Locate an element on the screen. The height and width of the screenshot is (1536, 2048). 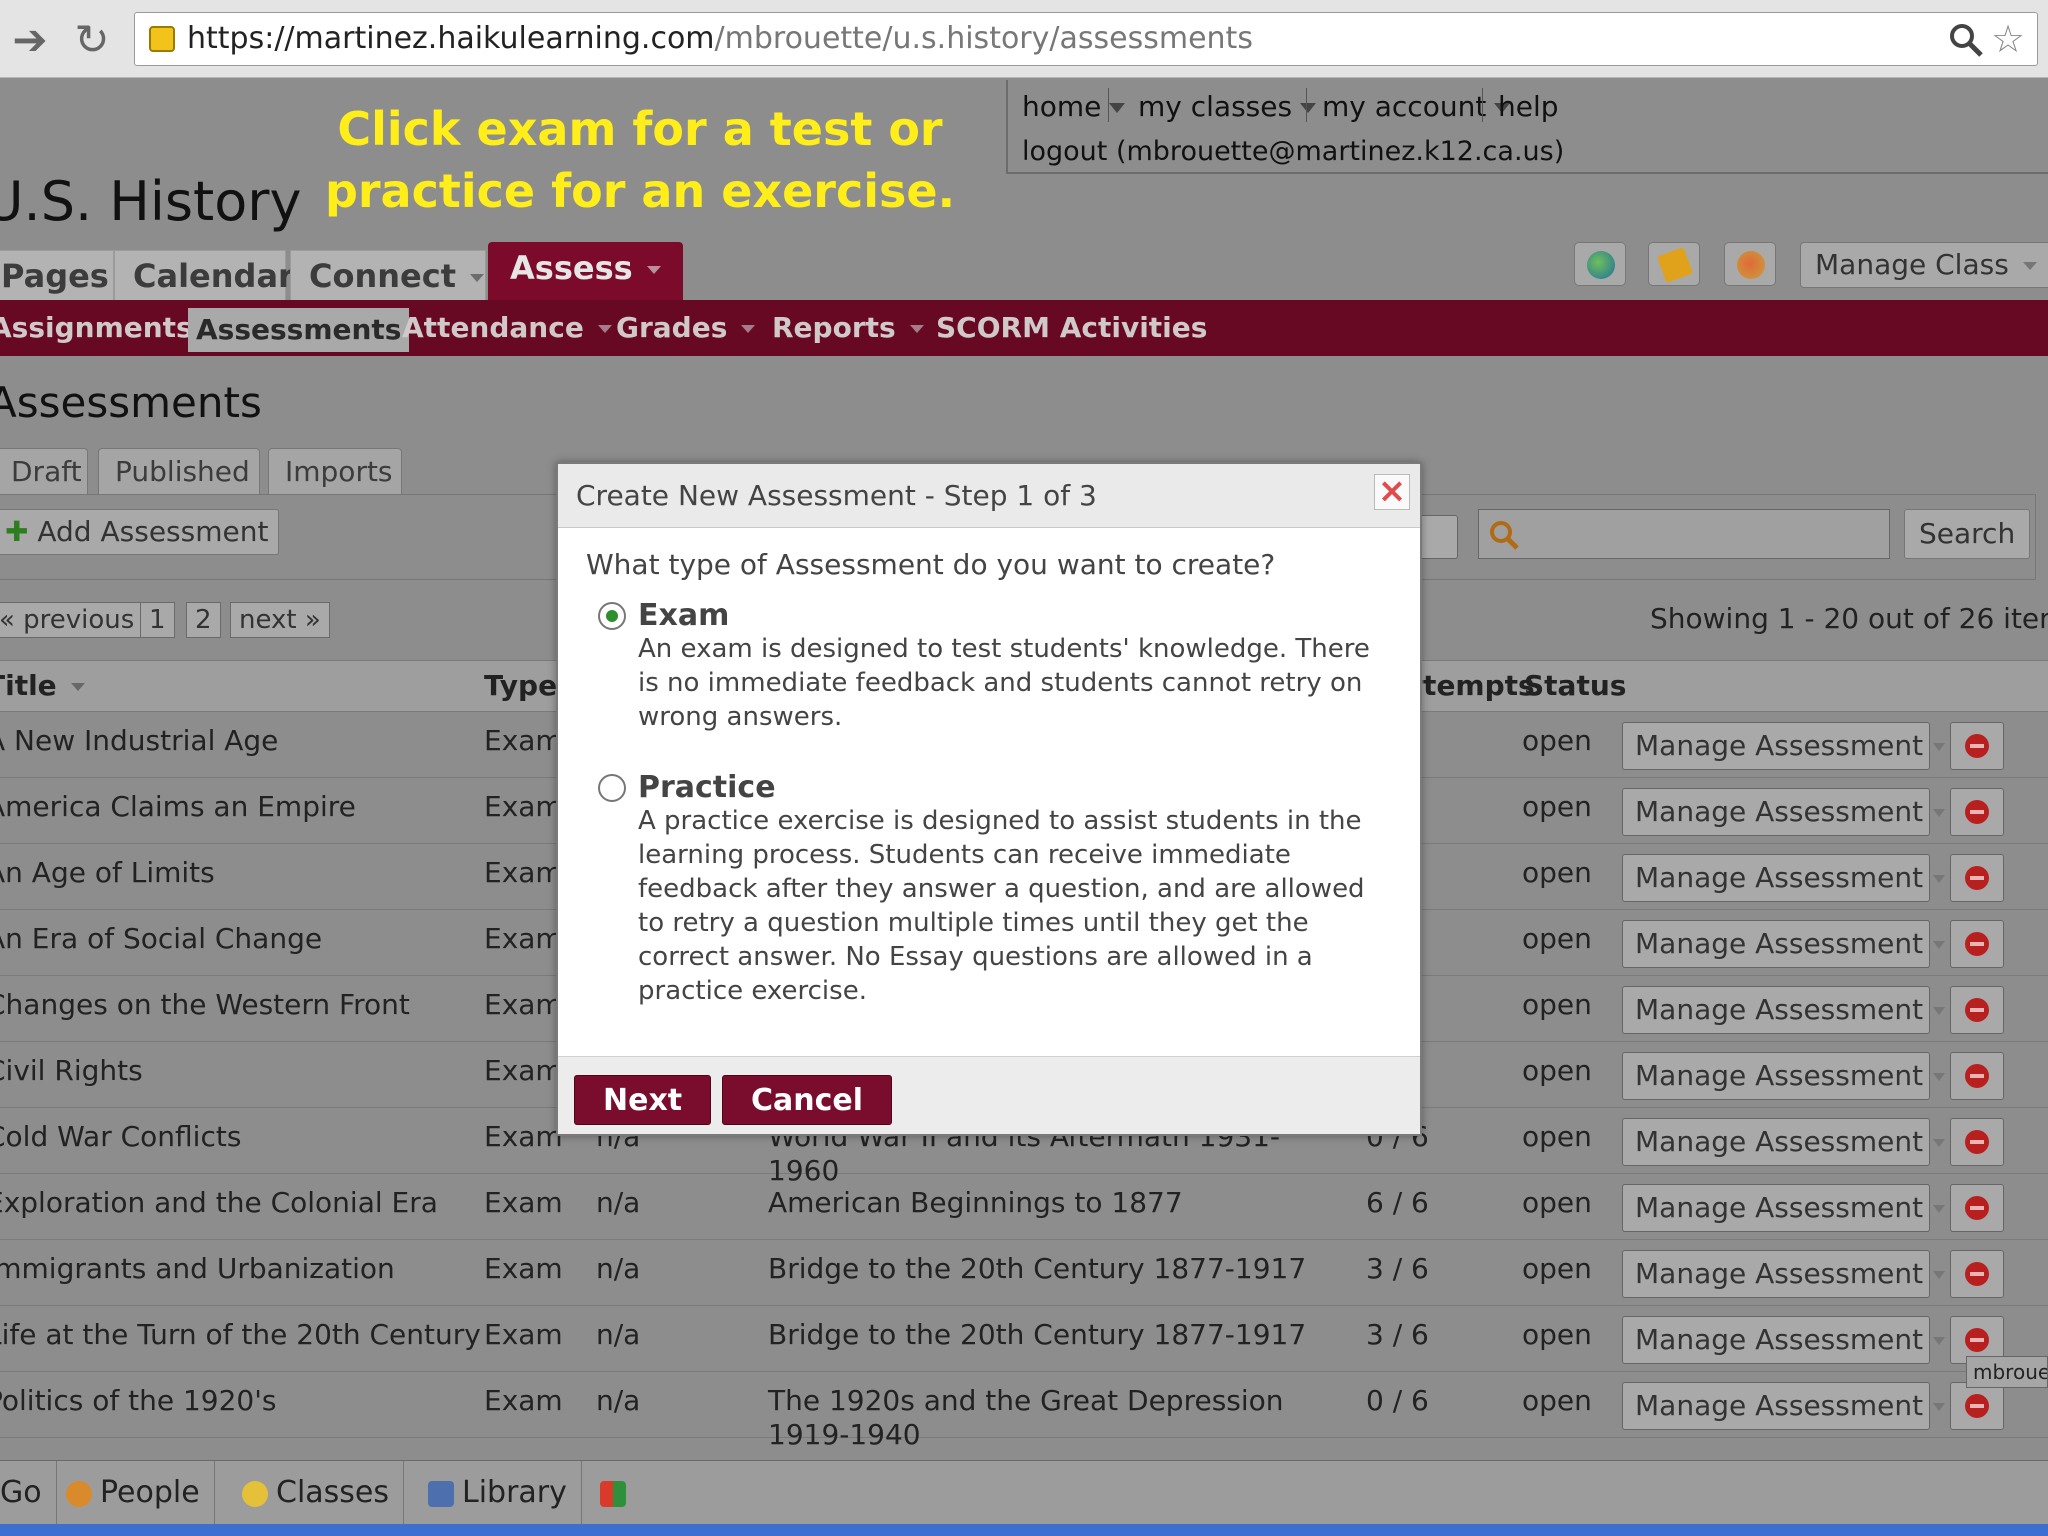
go-button: Go is located at coordinates (28, 1493).